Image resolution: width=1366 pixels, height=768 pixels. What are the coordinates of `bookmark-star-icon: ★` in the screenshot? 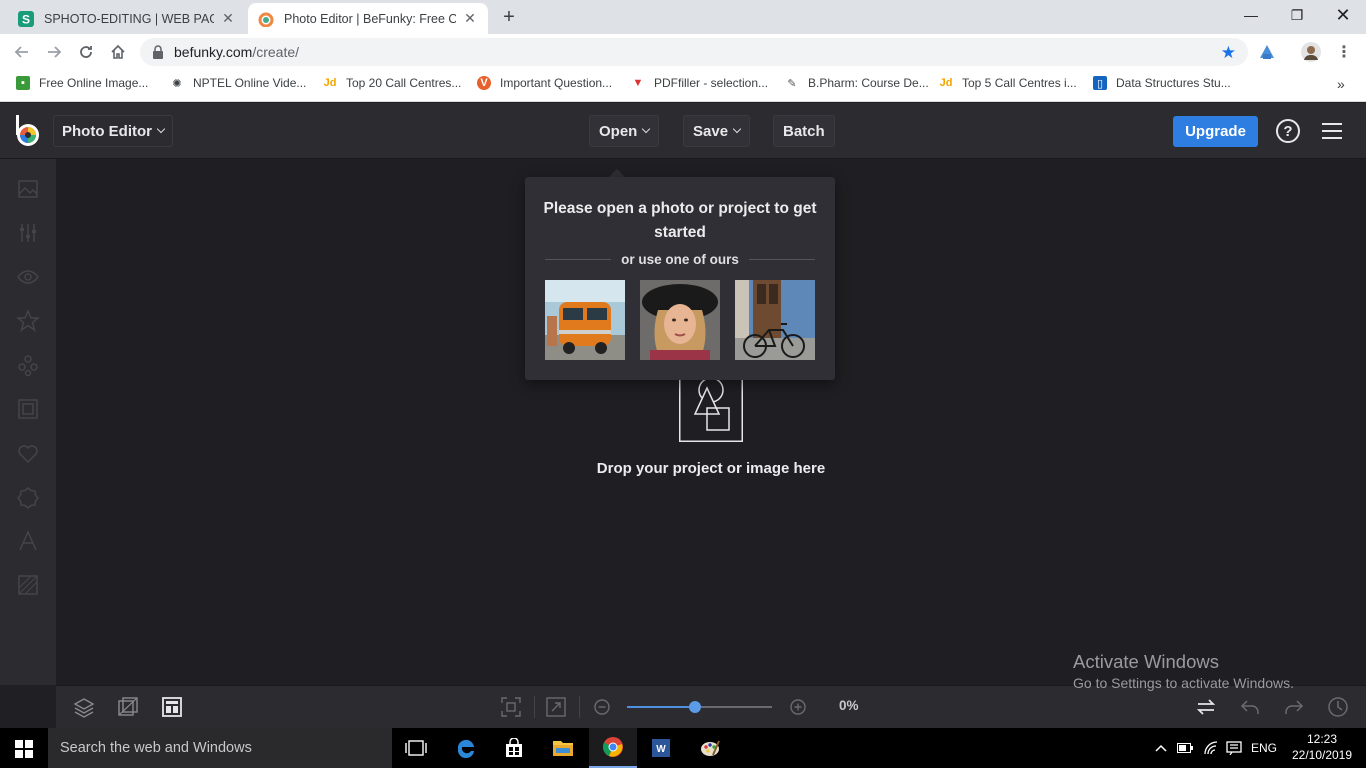 It's located at (1228, 53).